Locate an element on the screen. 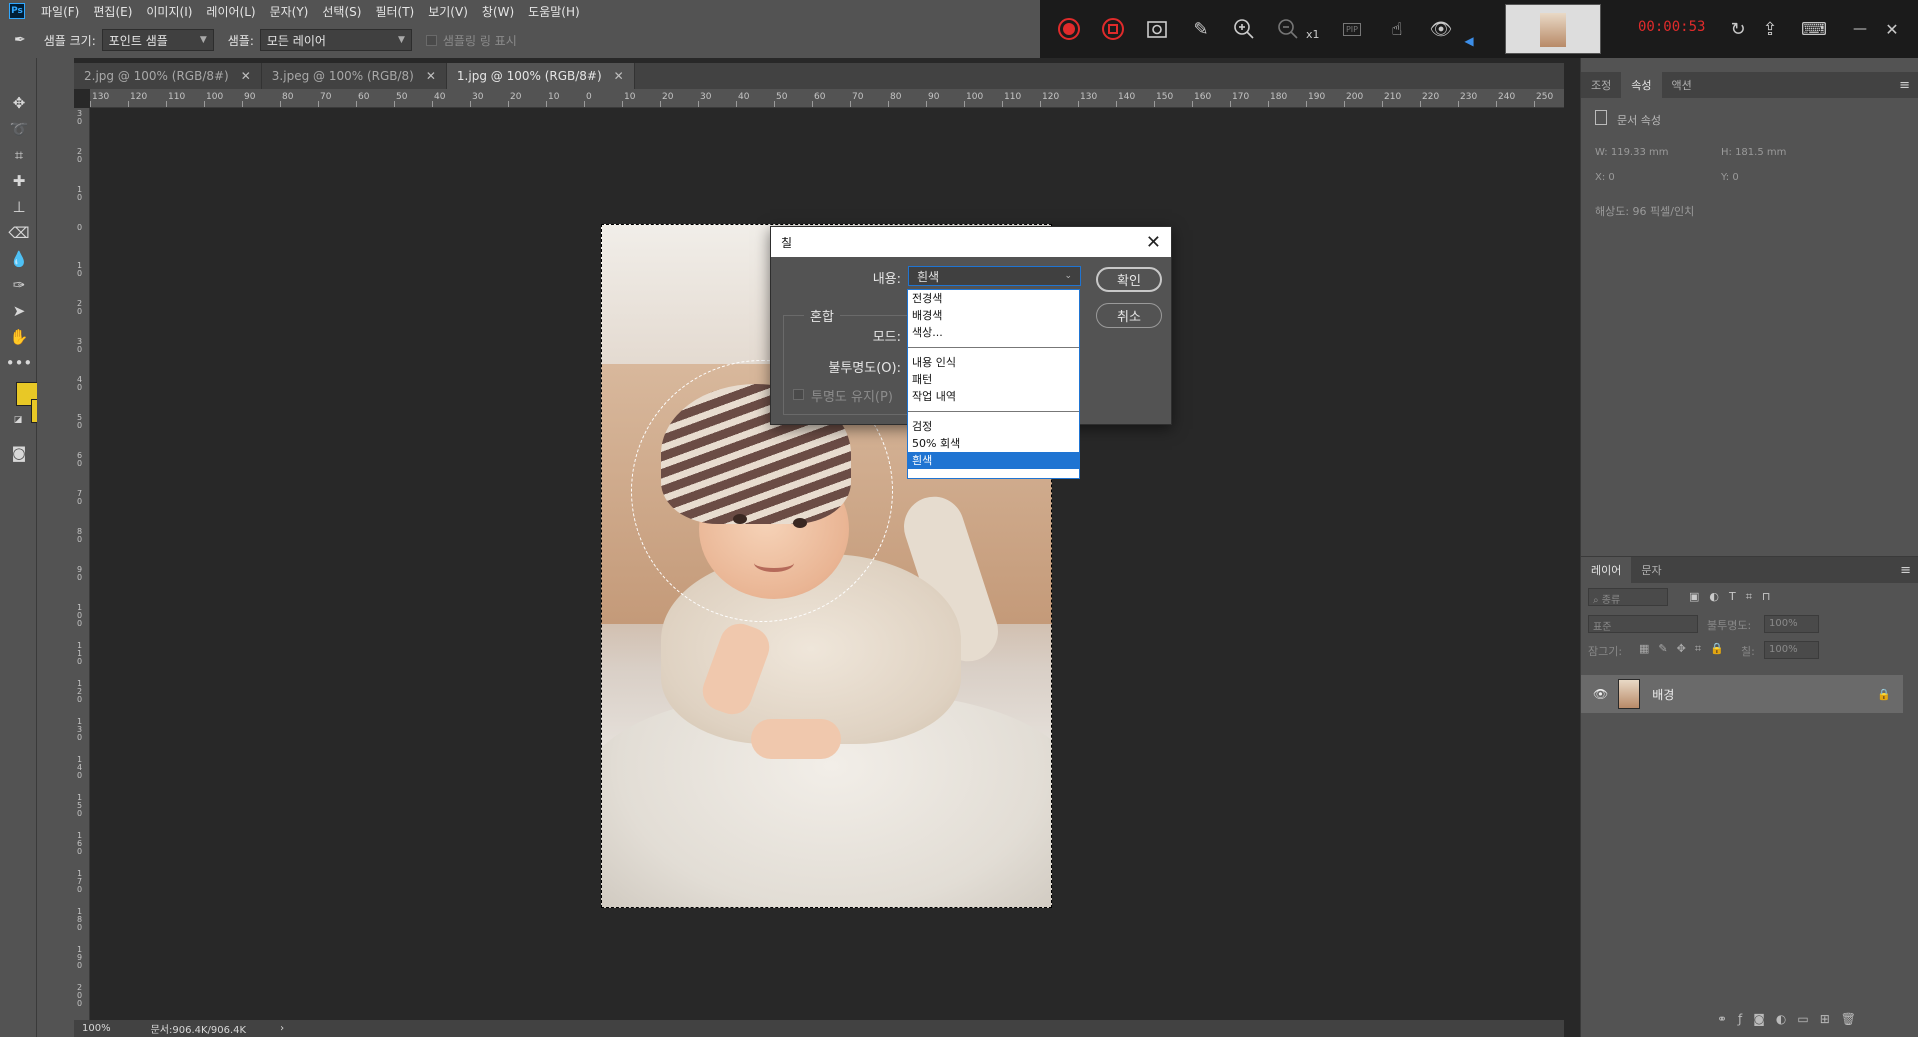 The height and width of the screenshot is (1037, 1918). dropdown-item-background: 배경색 is located at coordinates (993, 315).